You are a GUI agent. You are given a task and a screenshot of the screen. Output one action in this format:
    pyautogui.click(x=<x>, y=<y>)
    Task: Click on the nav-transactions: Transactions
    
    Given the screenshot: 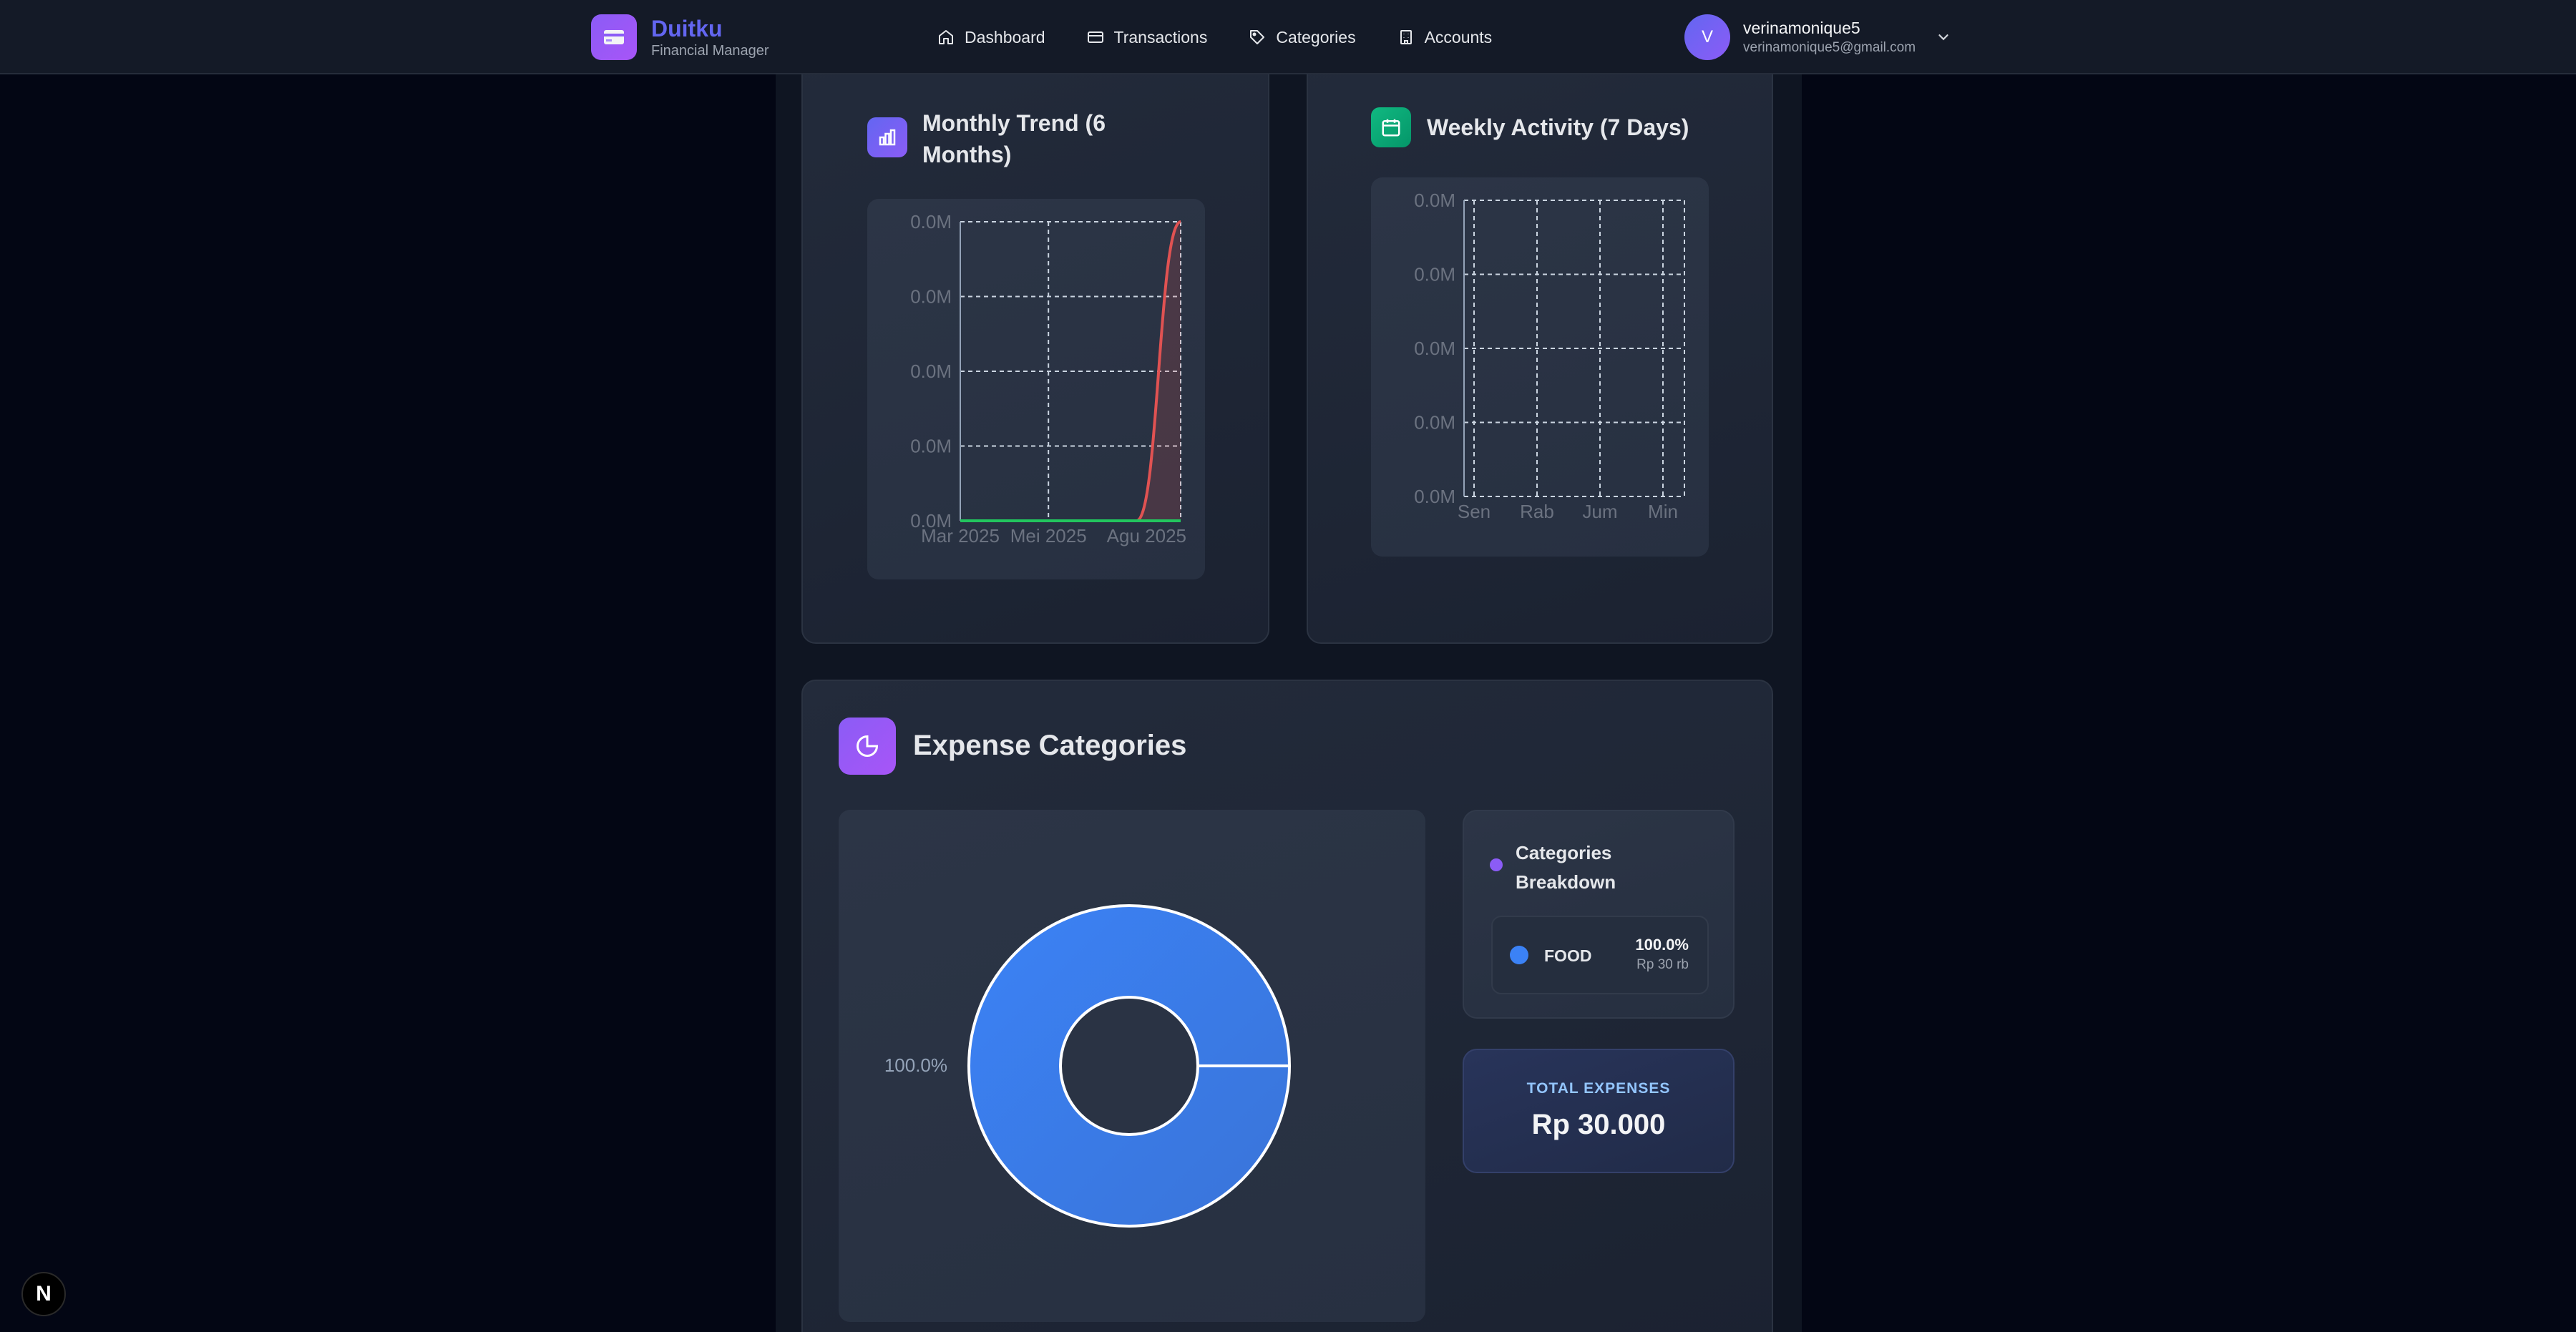 What is the action you would take?
    pyautogui.click(x=1147, y=37)
    